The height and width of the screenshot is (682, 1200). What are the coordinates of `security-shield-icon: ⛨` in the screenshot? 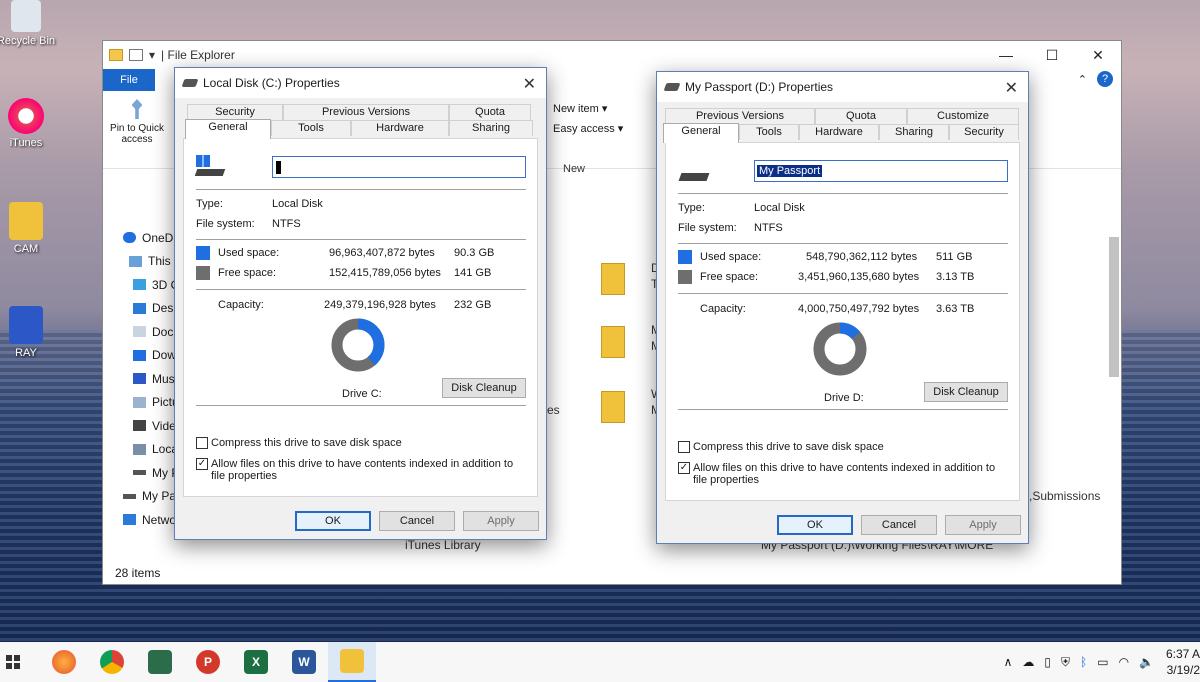 It's located at (1065, 662).